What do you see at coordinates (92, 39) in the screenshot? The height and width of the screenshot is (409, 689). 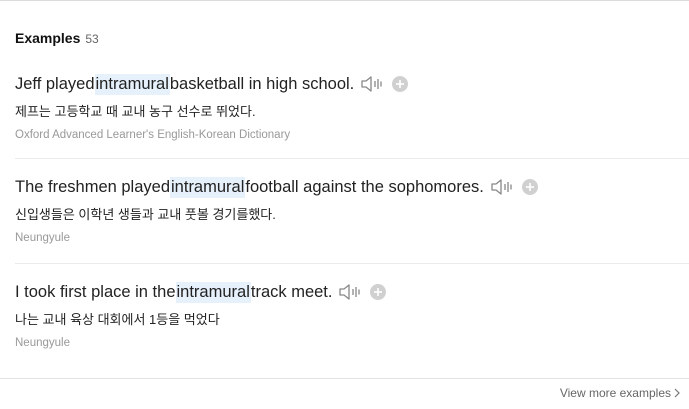 I see `examples-count: 53` at bounding box center [92, 39].